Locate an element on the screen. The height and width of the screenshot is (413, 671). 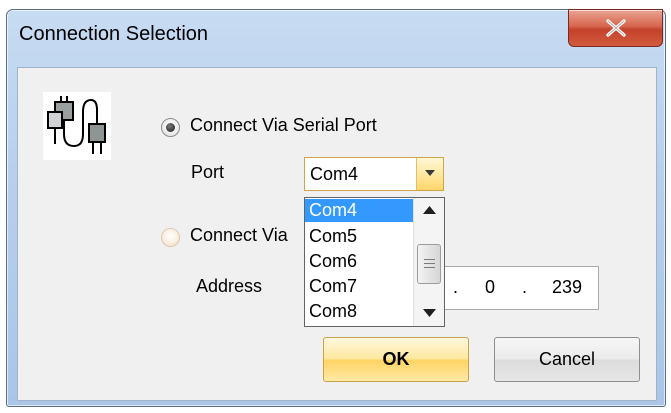
close-icon is located at coordinates (616, 28).